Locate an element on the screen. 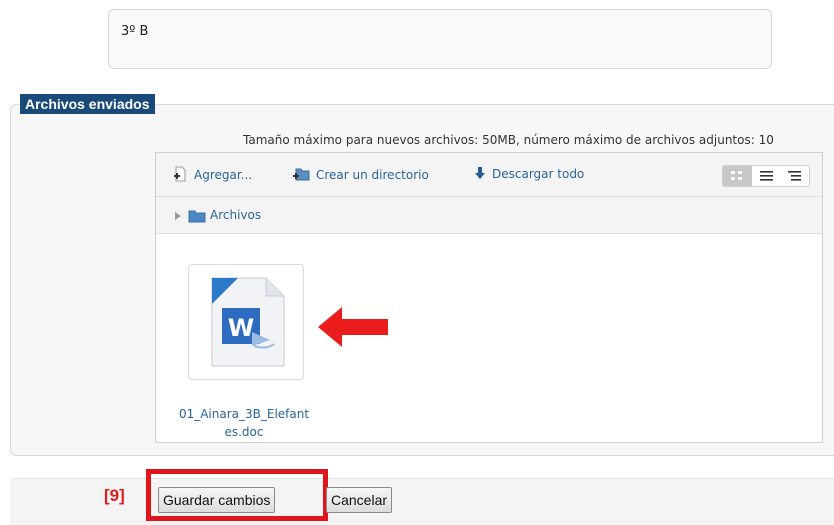  view-icons-button is located at coordinates (737, 176).